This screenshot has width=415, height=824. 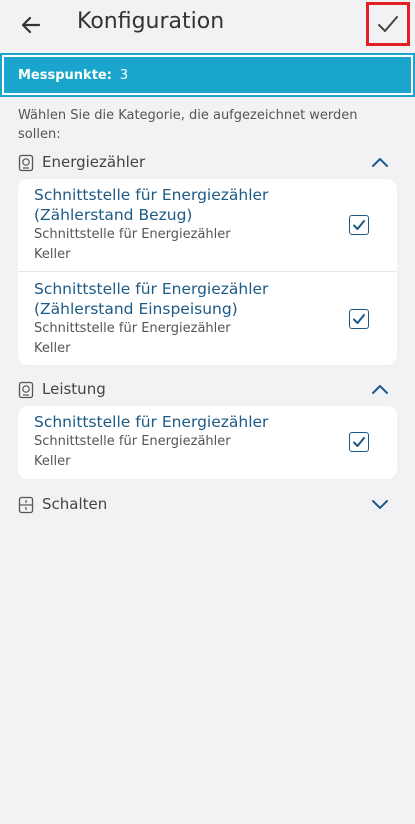 I want to click on chevron-down-icon, so click(x=380, y=504).